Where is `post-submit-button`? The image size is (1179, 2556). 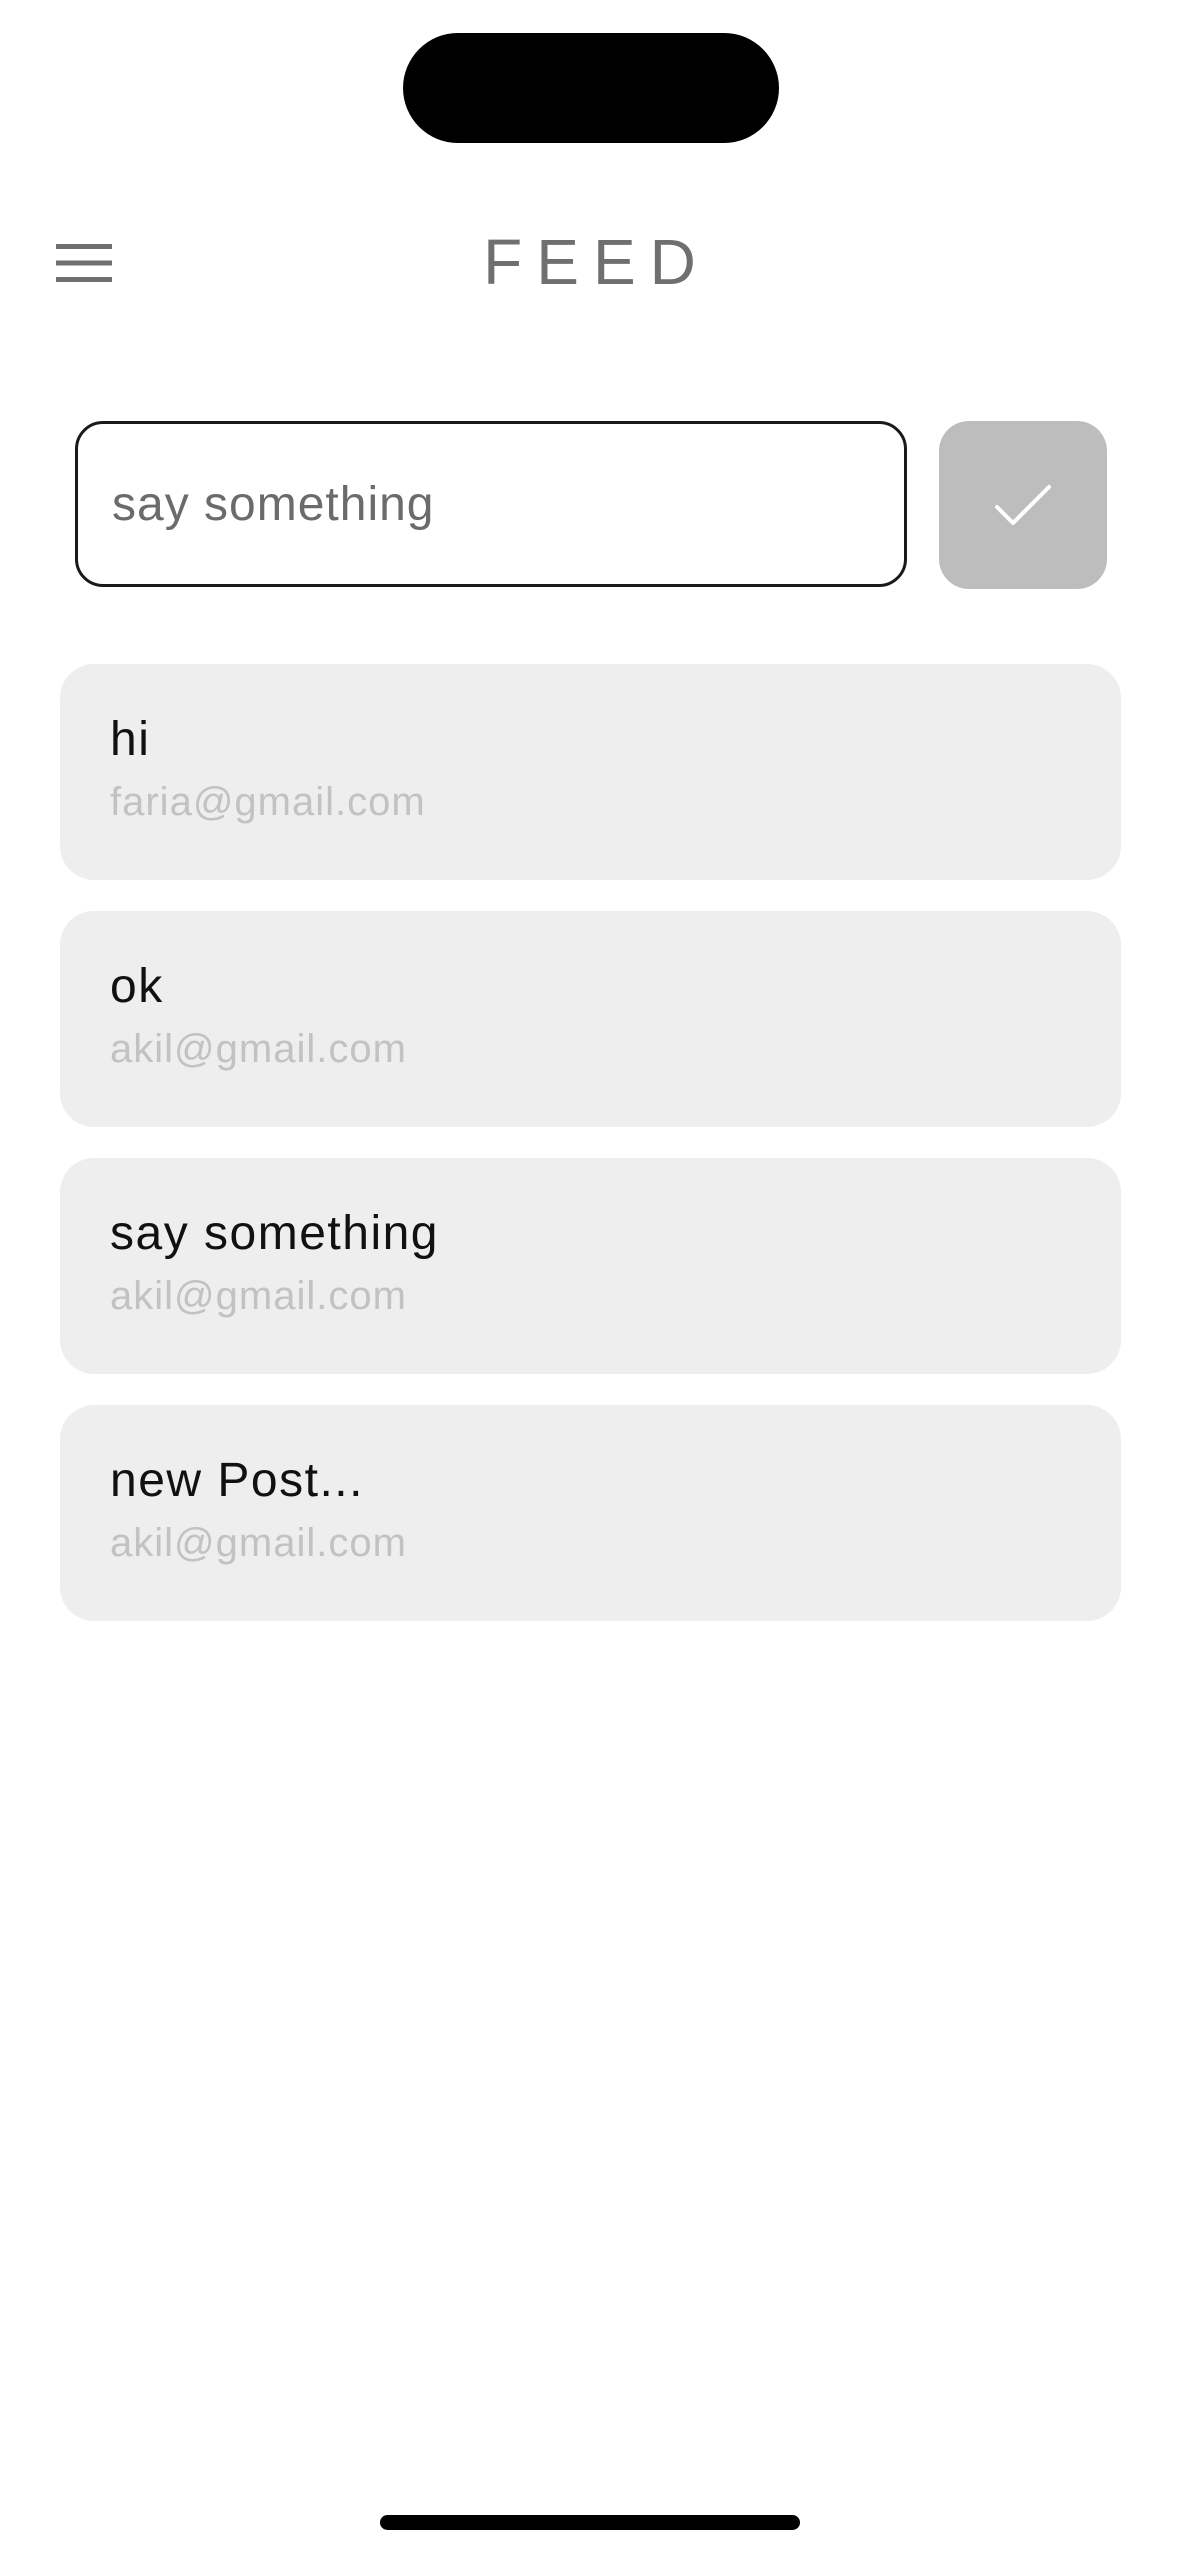
post-submit-button is located at coordinates (1023, 505).